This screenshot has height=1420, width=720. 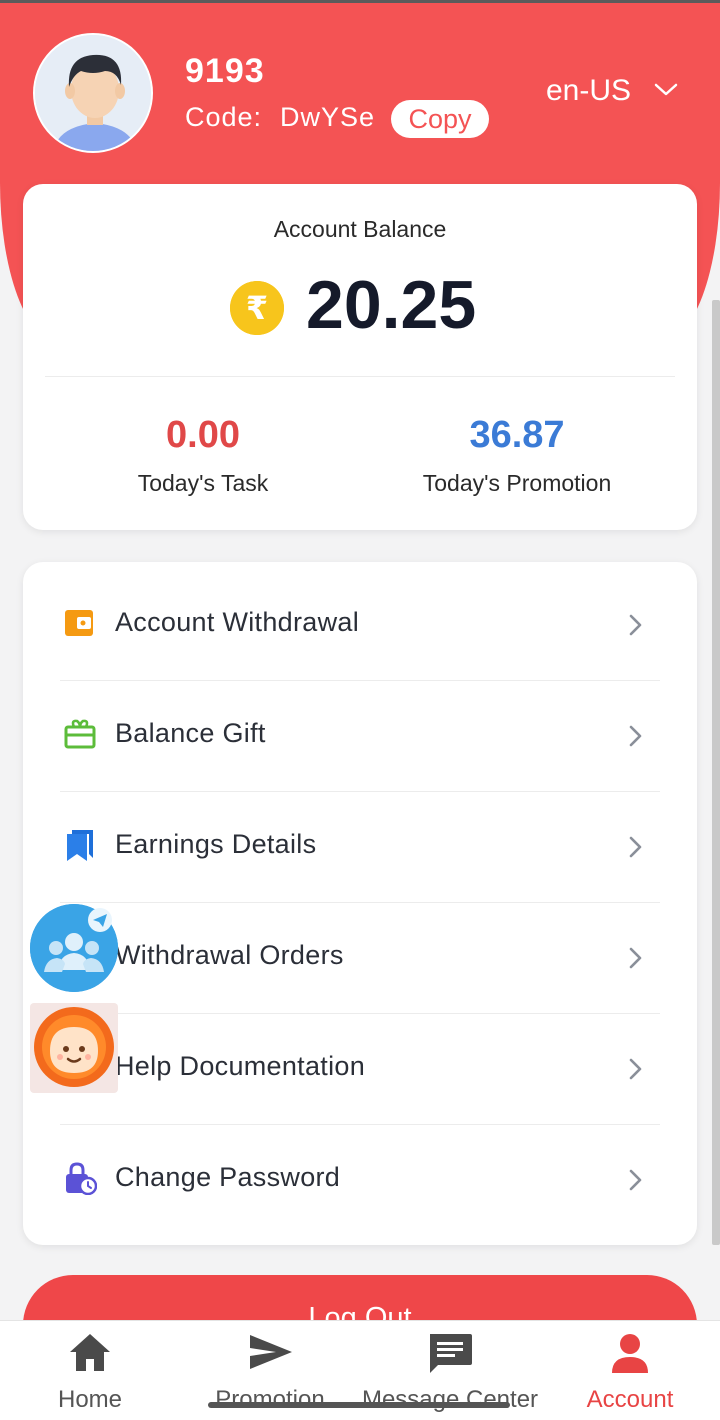 I want to click on todays-promotion-label: Today's Promotion, so click(x=517, y=483).